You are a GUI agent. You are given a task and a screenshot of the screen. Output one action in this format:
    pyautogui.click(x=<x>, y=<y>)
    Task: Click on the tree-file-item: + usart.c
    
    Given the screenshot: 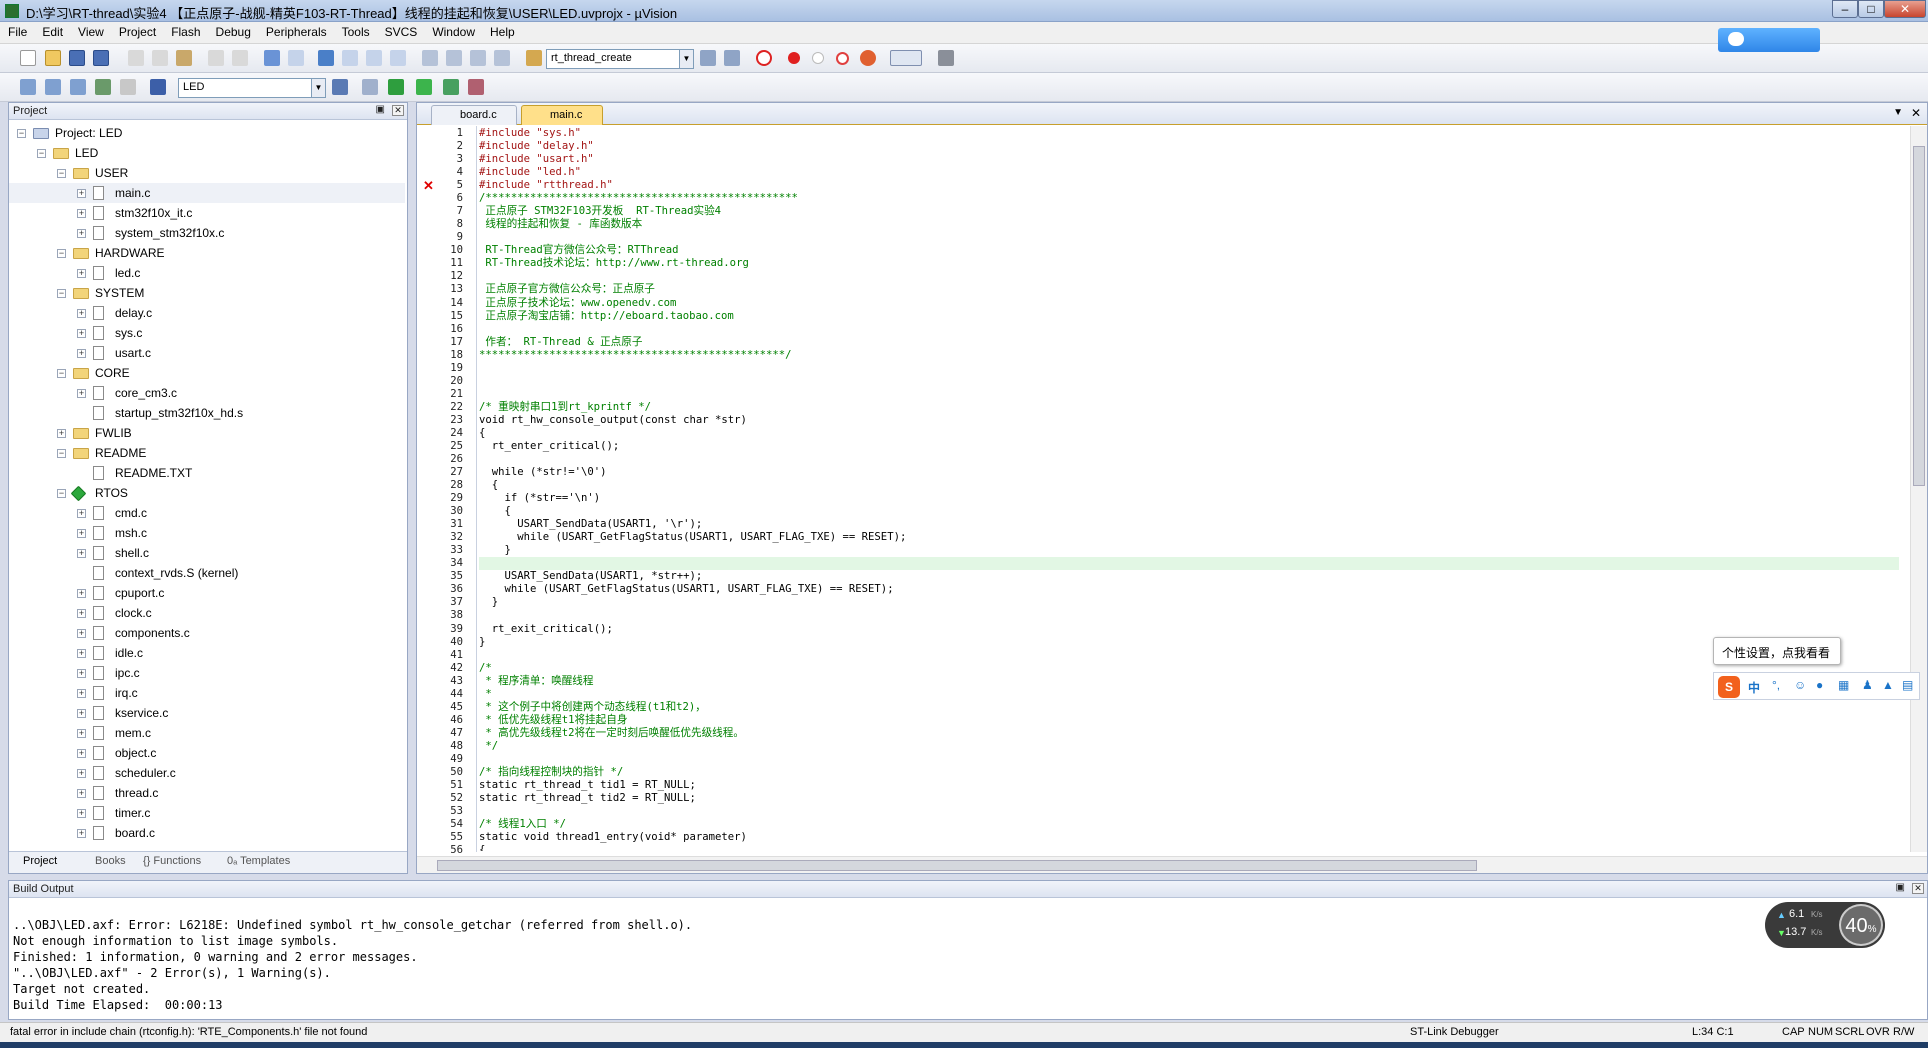 What is the action you would take?
    pyautogui.click(x=207, y=353)
    